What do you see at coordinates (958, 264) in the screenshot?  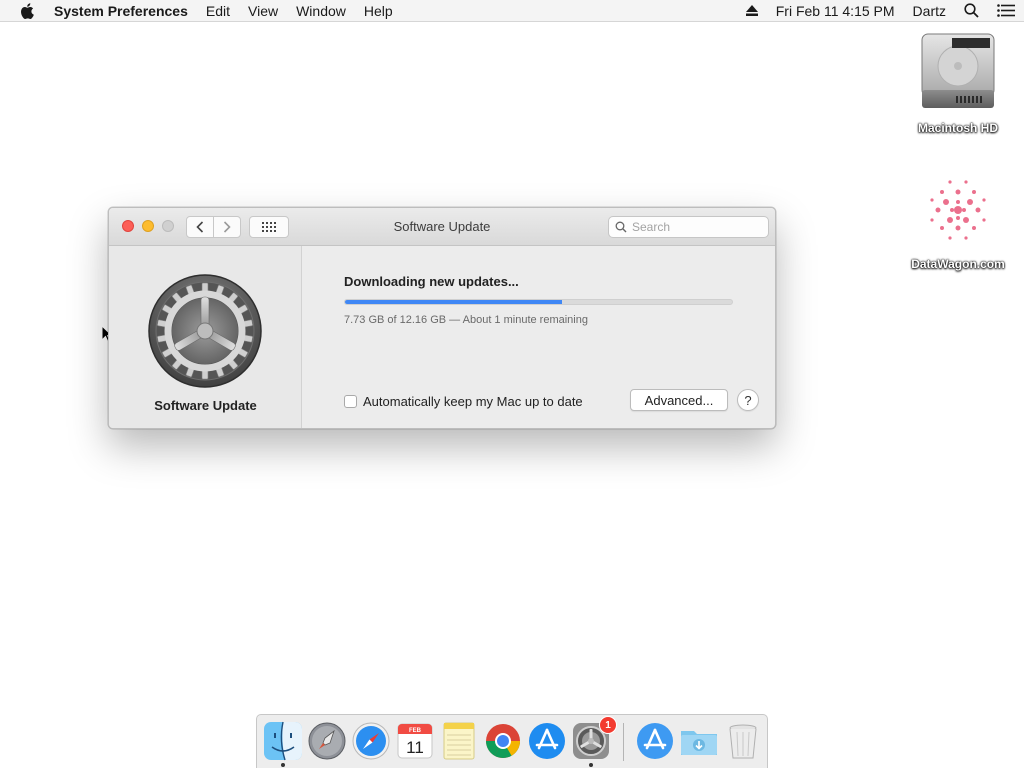 I see `desktop-icon-label: DataWagon.com` at bounding box center [958, 264].